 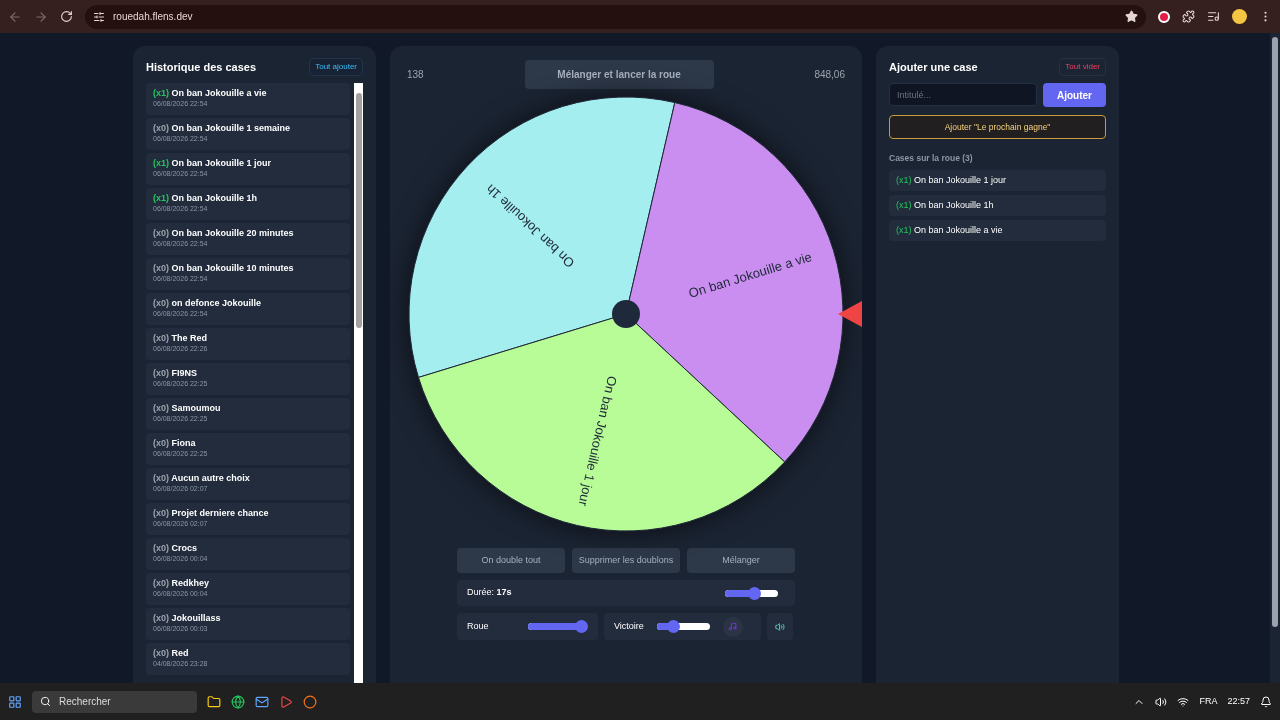 What do you see at coordinates (176, 373) in the screenshot?
I see `history-item-title: (x0) FI9NS` at bounding box center [176, 373].